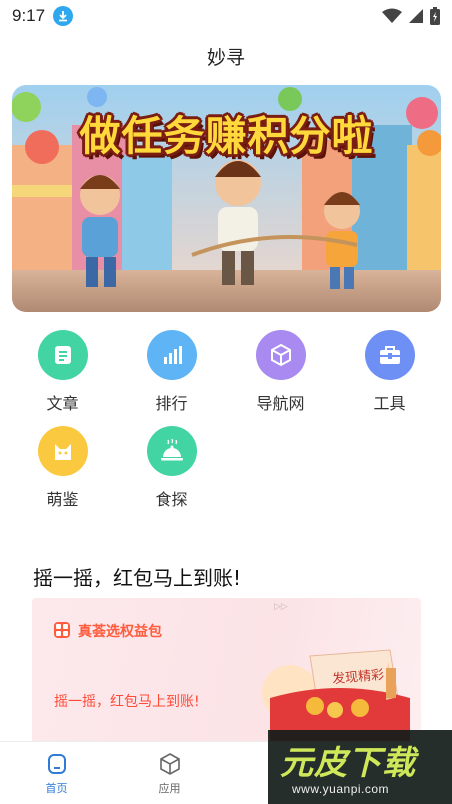 The height and width of the screenshot is (804, 452). I want to click on watermark: 元皮下载 www.yuanpi.com, so click(360, 767).